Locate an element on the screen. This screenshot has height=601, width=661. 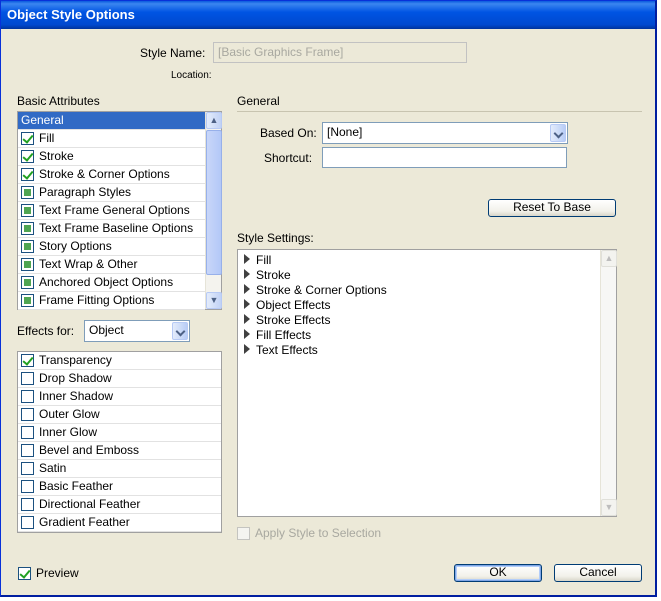
effects-for-dropdown: Object is located at coordinates (137, 331).